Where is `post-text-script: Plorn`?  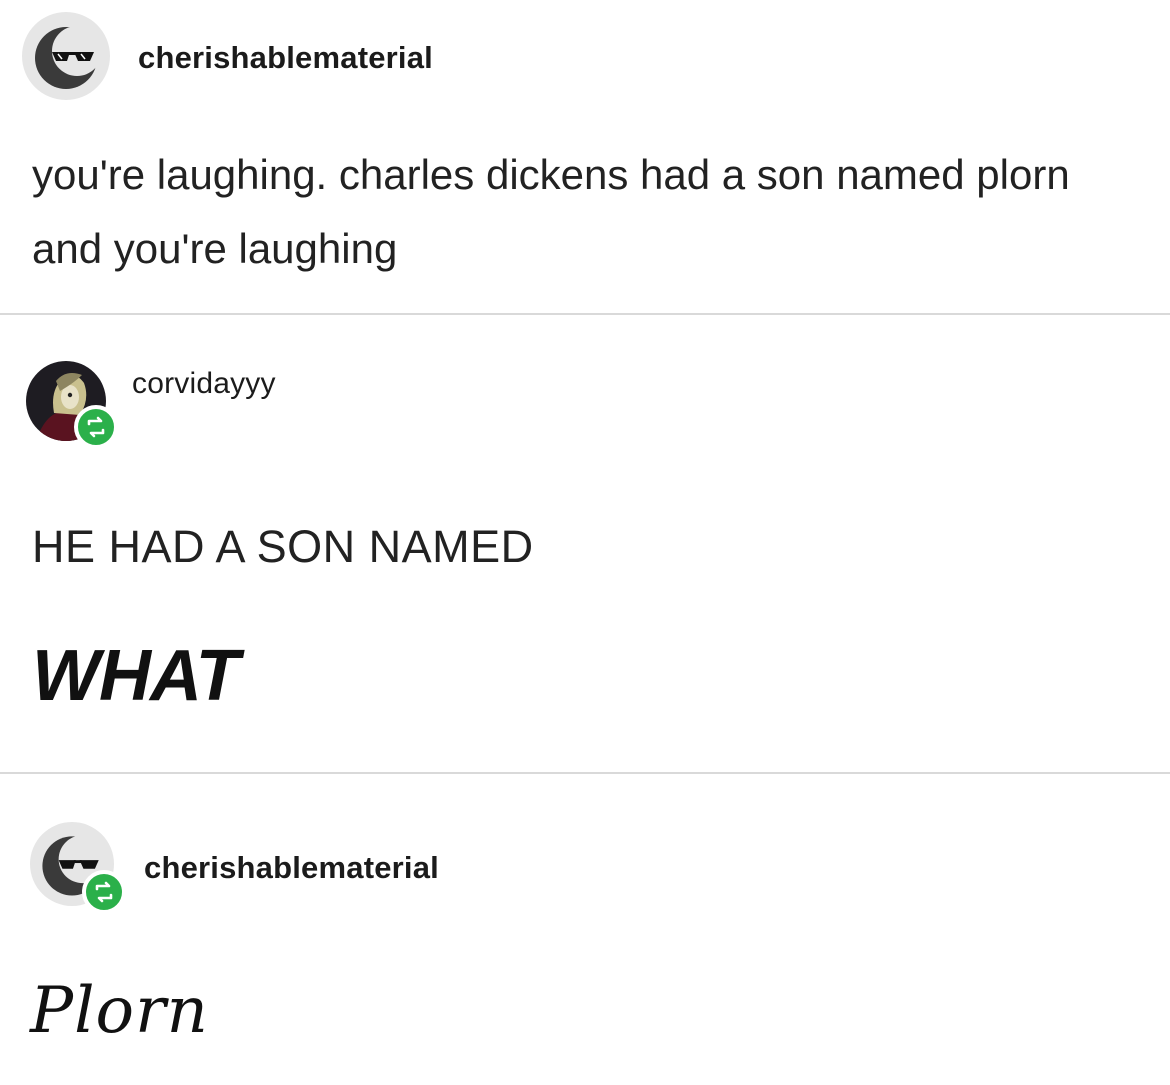
post-text-script: Plorn is located at coordinates (119, 1011).